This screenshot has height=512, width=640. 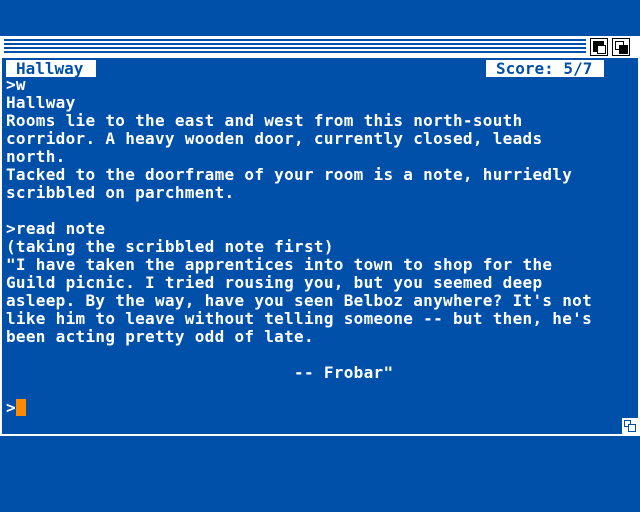 I want to click on score-display: Score: 5/7, so click(x=545, y=68).